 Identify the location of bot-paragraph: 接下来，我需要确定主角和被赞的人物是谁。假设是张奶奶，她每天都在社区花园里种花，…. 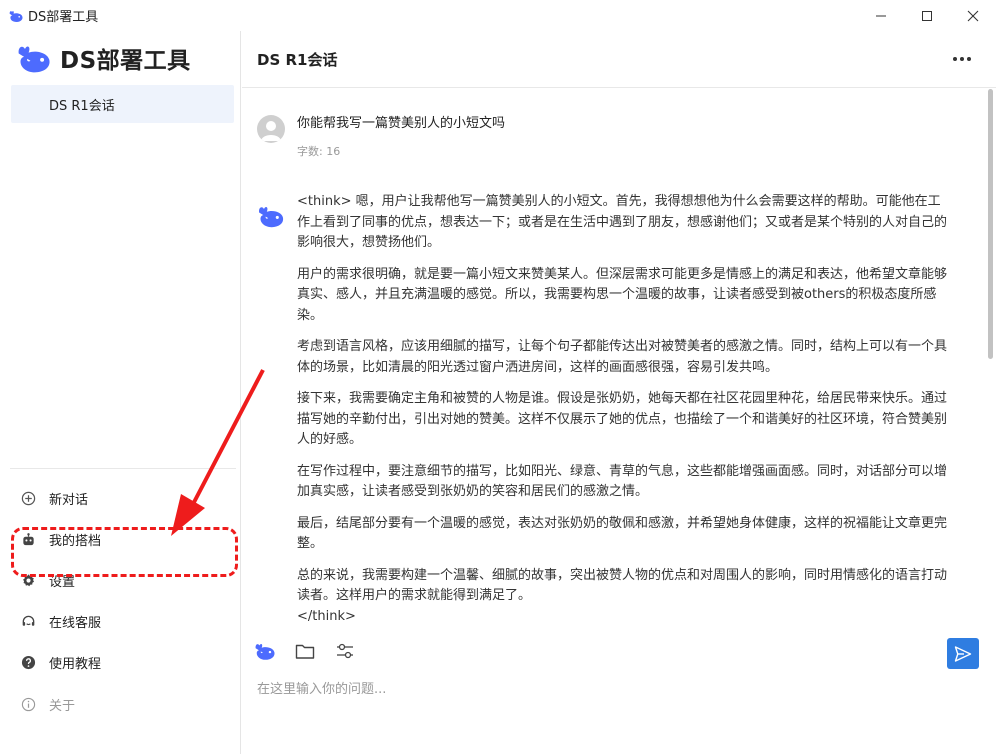
(622, 419).